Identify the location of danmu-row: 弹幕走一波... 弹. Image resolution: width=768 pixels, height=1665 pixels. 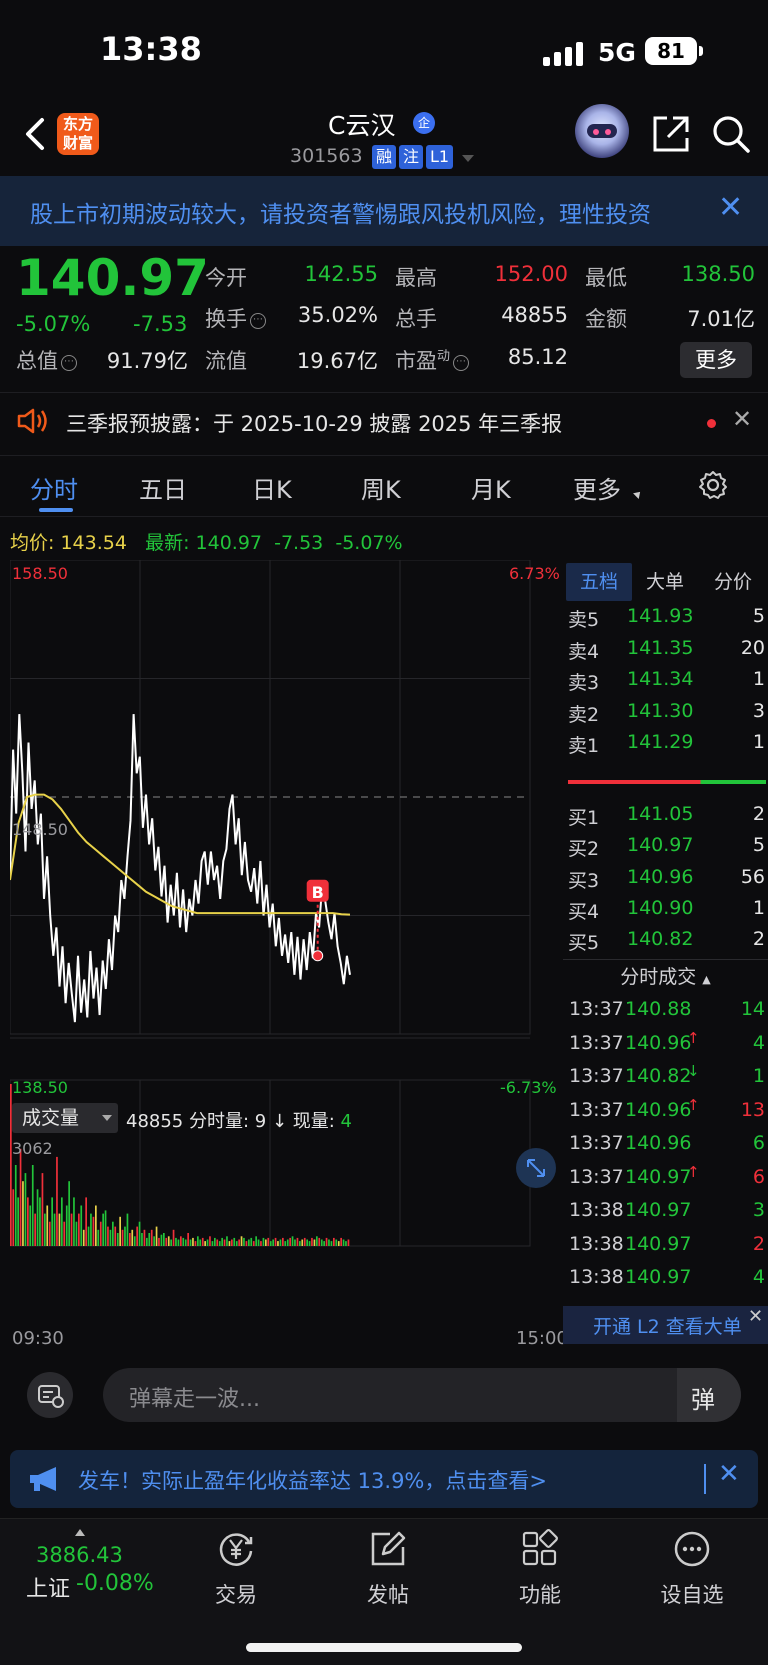
(384, 1395).